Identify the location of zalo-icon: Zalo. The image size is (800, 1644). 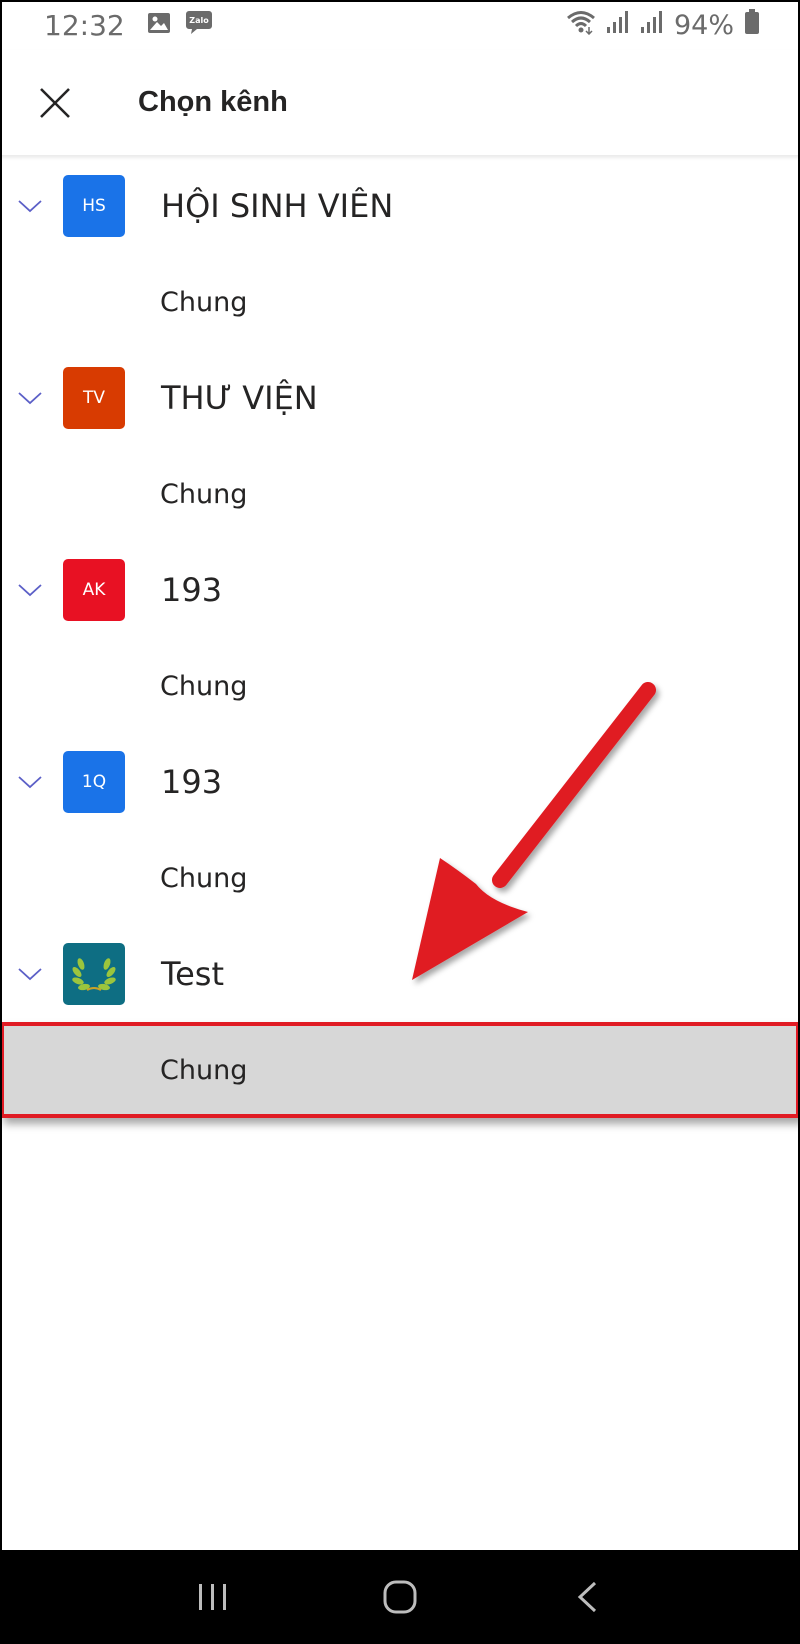
(199, 25).